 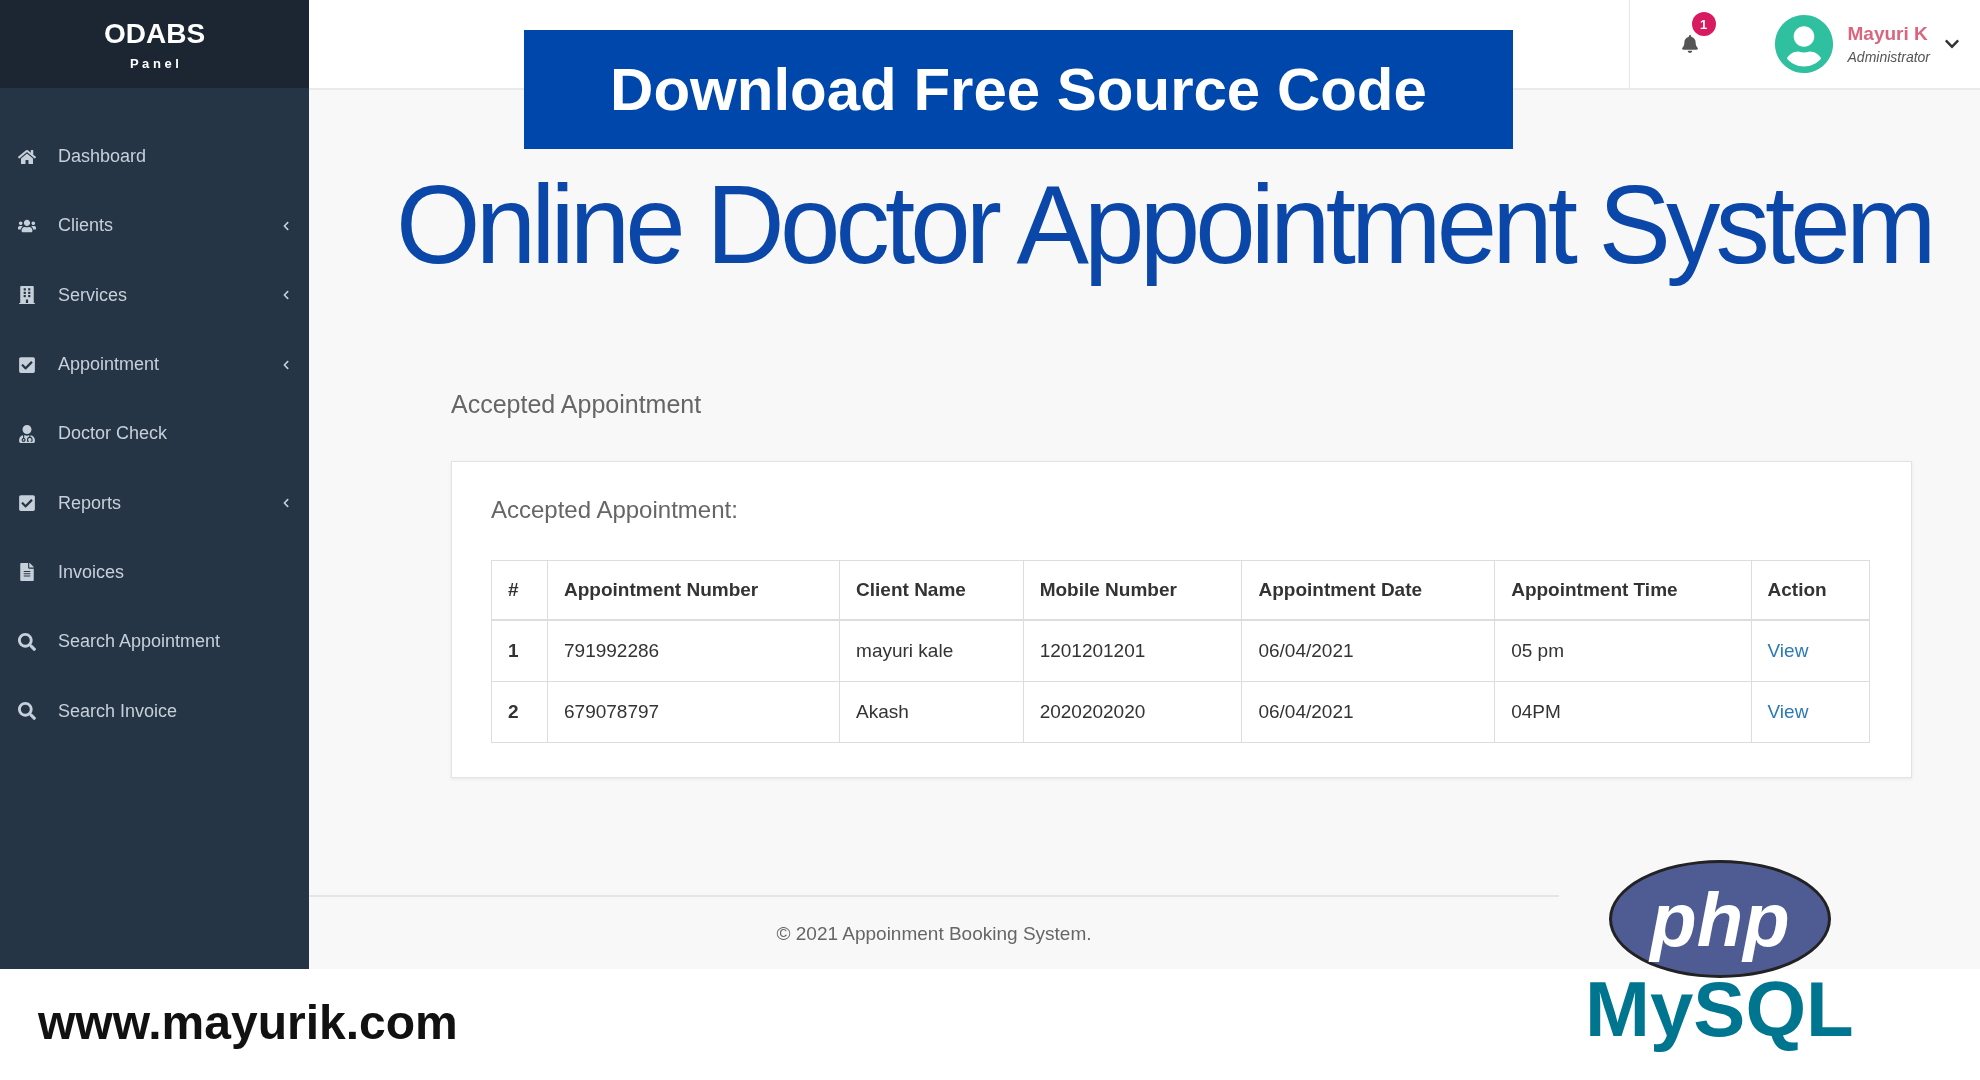 I want to click on table-cell: 1201201201, so click(x=1132, y=651).